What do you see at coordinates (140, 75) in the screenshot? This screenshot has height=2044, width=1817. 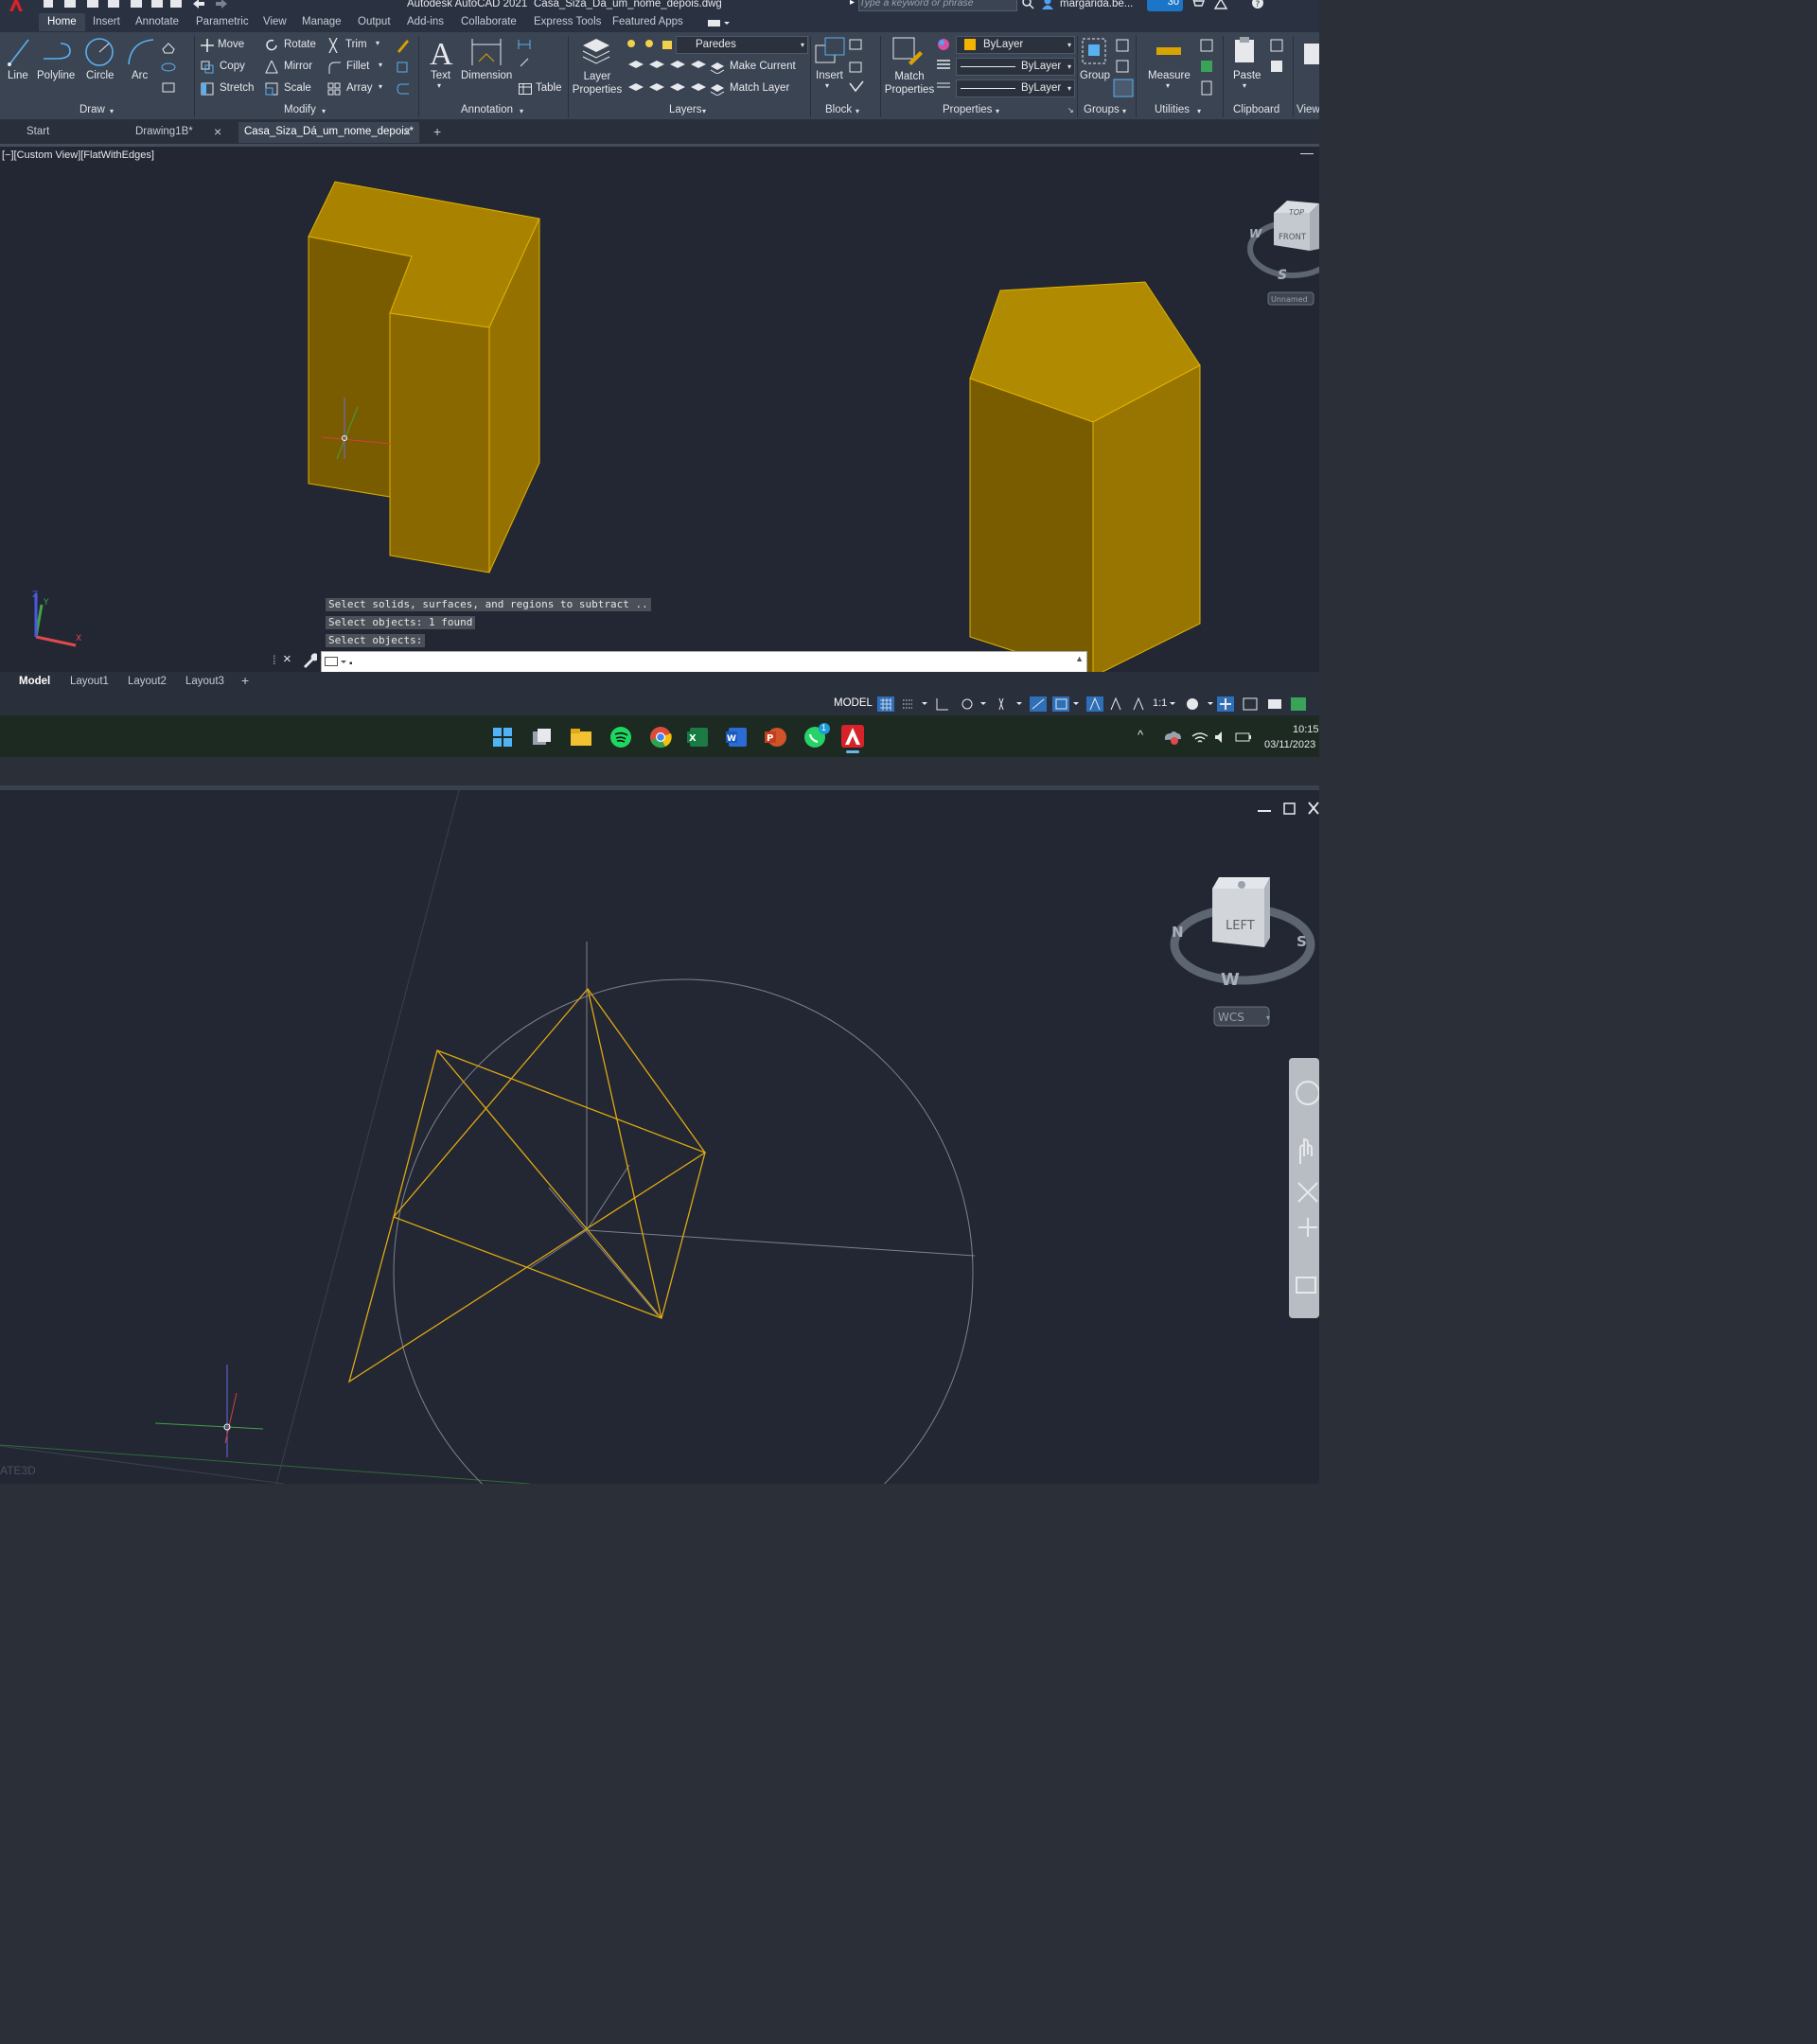 I see `arc-button: Arc` at bounding box center [140, 75].